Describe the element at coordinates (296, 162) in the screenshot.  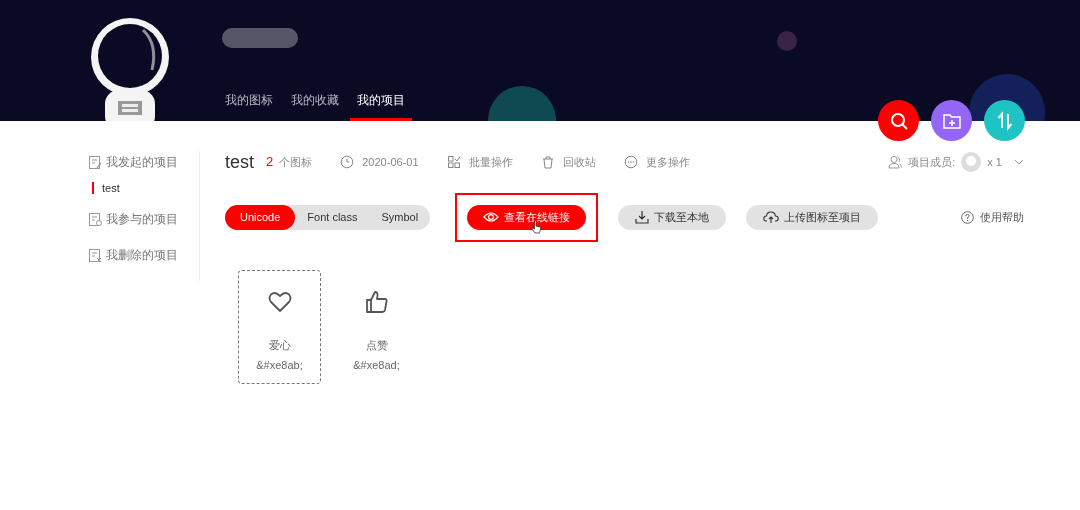
I see `icon-count-label: 个图标` at that location.